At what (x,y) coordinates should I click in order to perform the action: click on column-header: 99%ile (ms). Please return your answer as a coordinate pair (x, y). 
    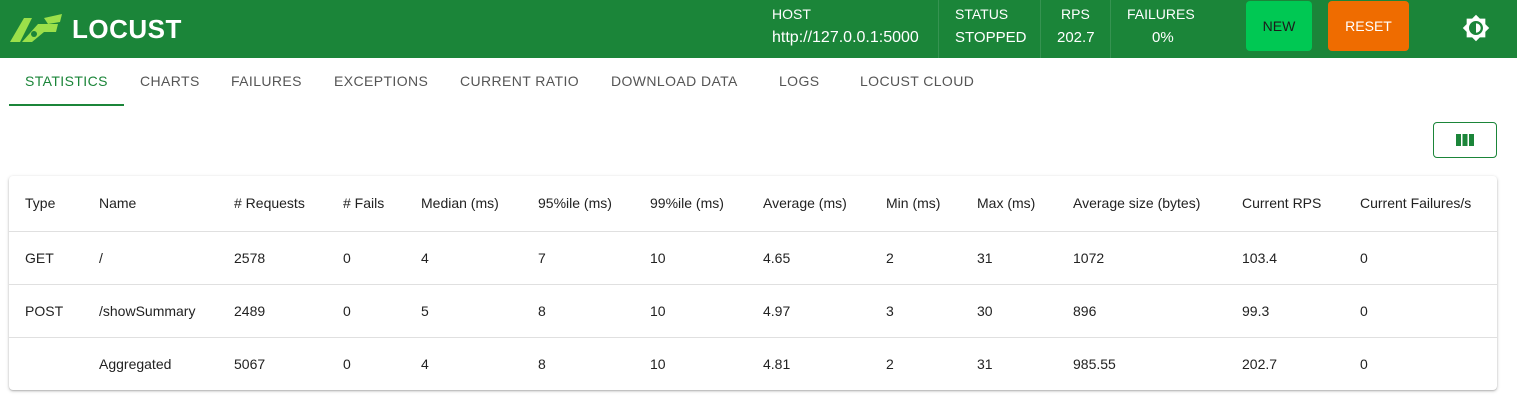
    Looking at the image, I should click on (690, 204).